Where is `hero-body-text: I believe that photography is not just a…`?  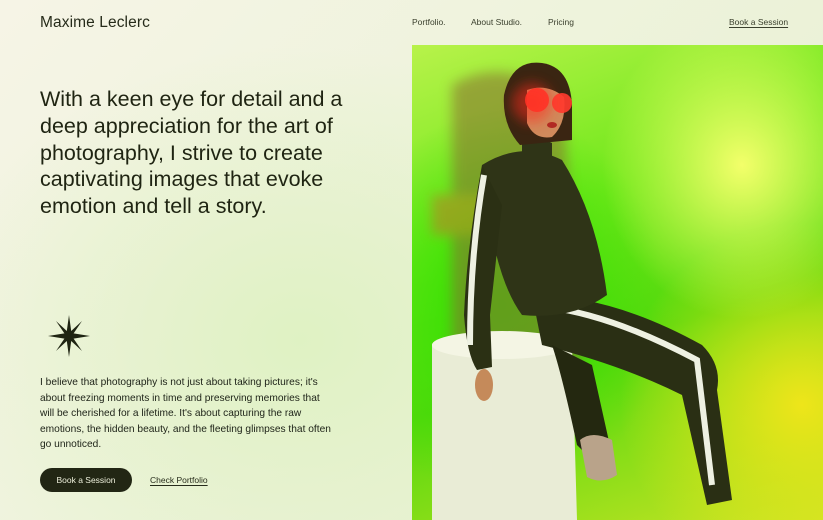
hero-body-text: I believe that photography is not just a… is located at coordinates (185, 413).